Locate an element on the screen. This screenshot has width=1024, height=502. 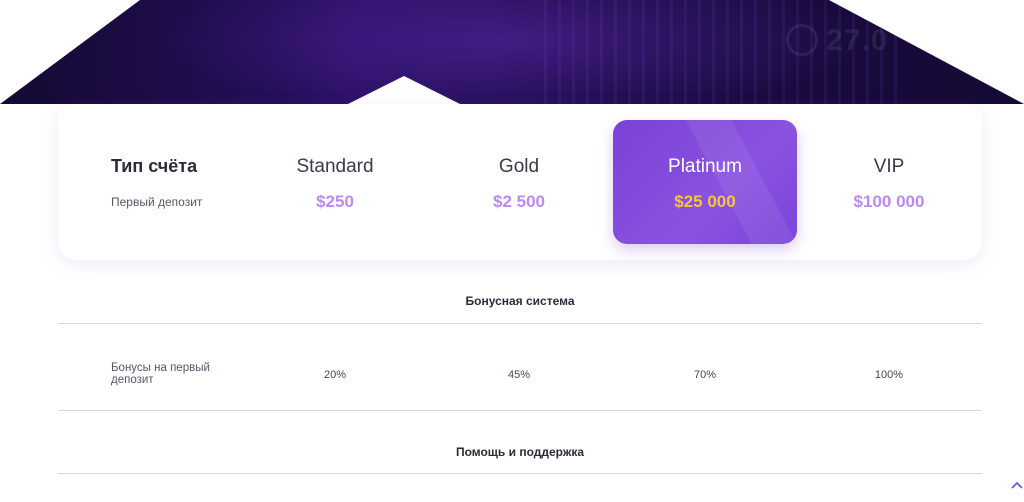
plan-name: Standard is located at coordinates (335, 166).